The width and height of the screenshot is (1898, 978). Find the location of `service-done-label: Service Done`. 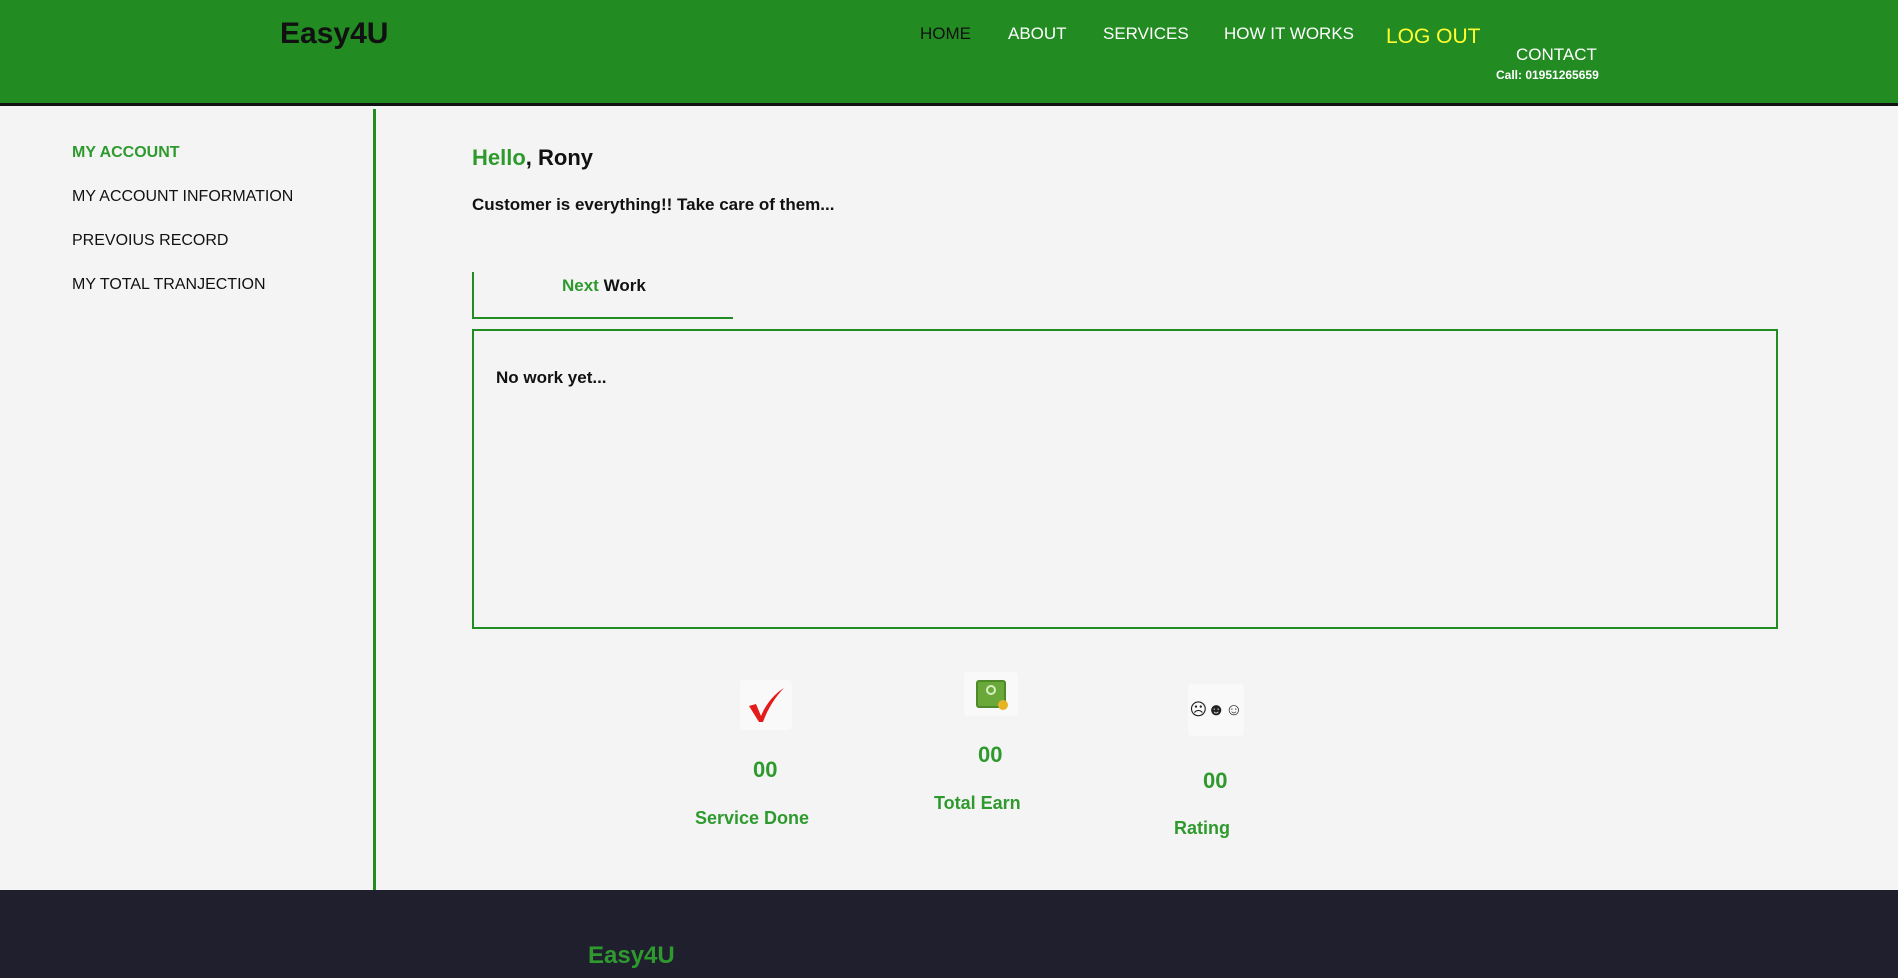

service-done-label: Service Done is located at coordinates (752, 818).